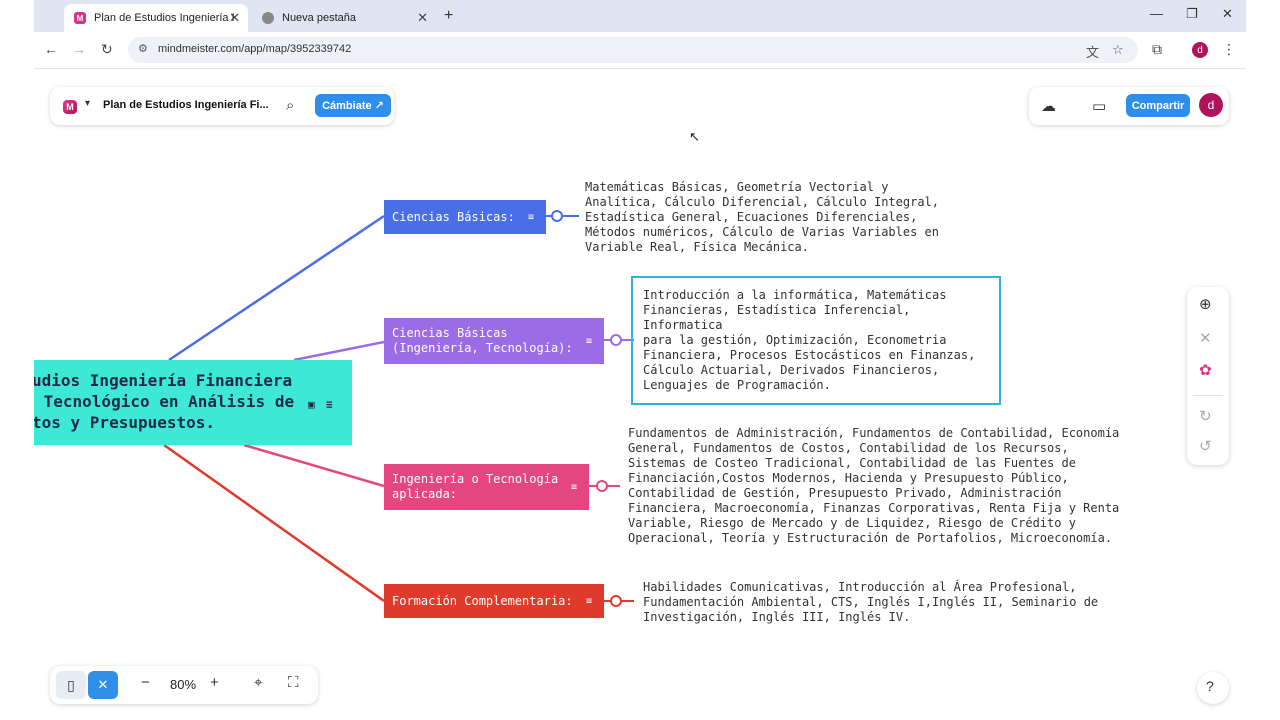 Image resolution: width=1280 pixels, height=720 pixels. I want to click on forward-icon: →, so click(79, 49).